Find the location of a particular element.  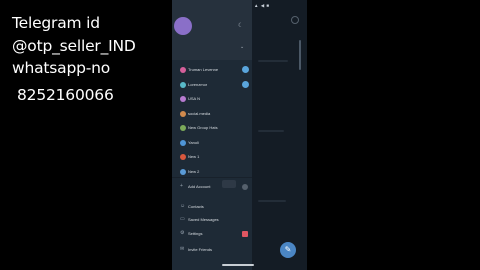

notification-badge is located at coordinates (245, 234).